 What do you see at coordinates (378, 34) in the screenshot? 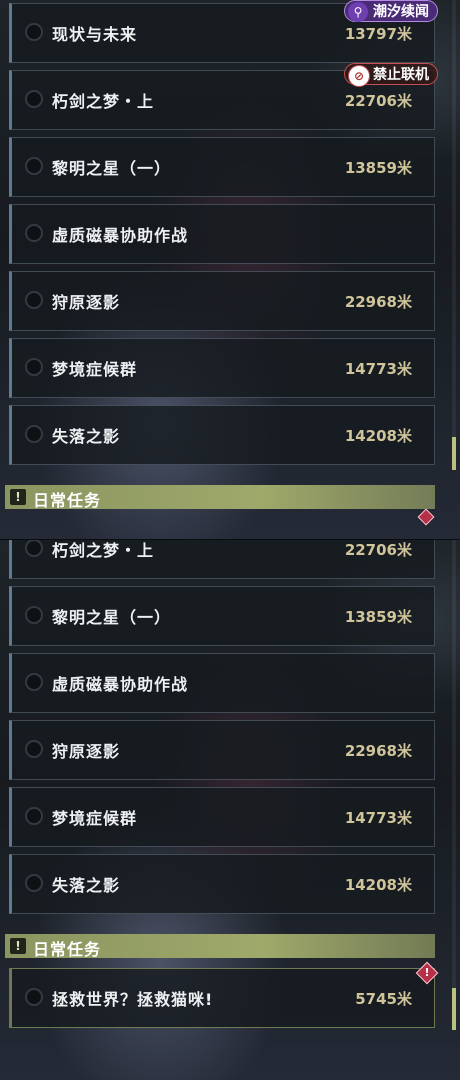
I see `quest-distance: 13797米` at bounding box center [378, 34].